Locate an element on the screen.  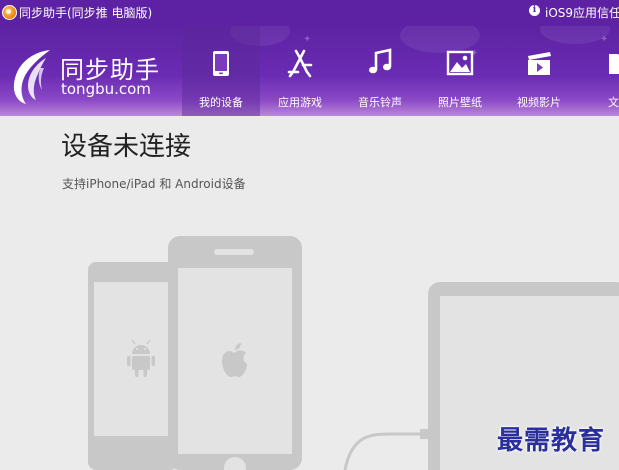
tab-label: 视频影片 is located at coordinates (539, 102).